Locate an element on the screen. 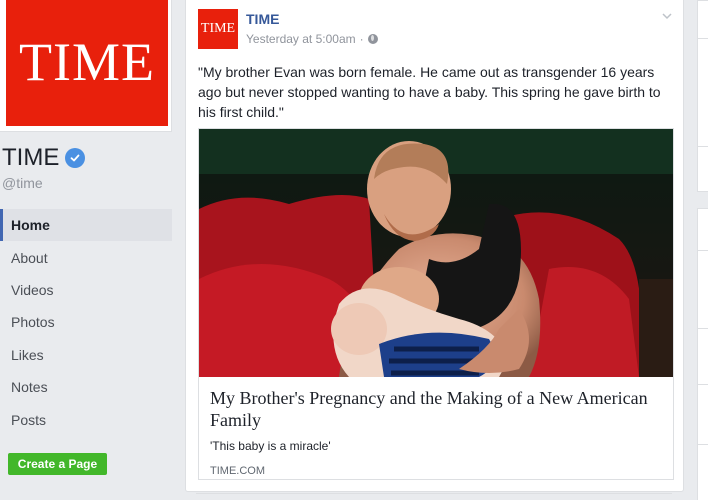 The image size is (708, 500). profile-logo: TIME is located at coordinates (87, 63).